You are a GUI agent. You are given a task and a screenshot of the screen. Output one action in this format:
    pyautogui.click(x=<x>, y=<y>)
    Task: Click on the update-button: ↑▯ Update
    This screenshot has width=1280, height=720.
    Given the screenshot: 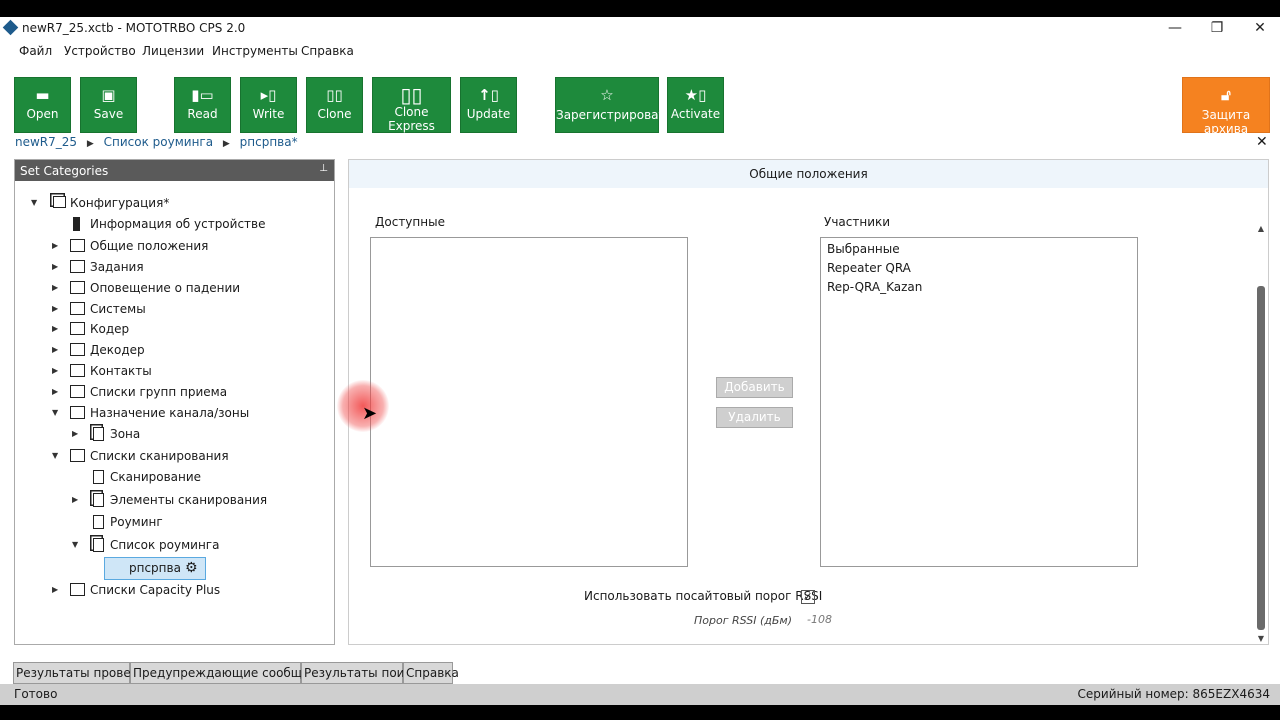 What is the action you would take?
    pyautogui.click(x=488, y=105)
    